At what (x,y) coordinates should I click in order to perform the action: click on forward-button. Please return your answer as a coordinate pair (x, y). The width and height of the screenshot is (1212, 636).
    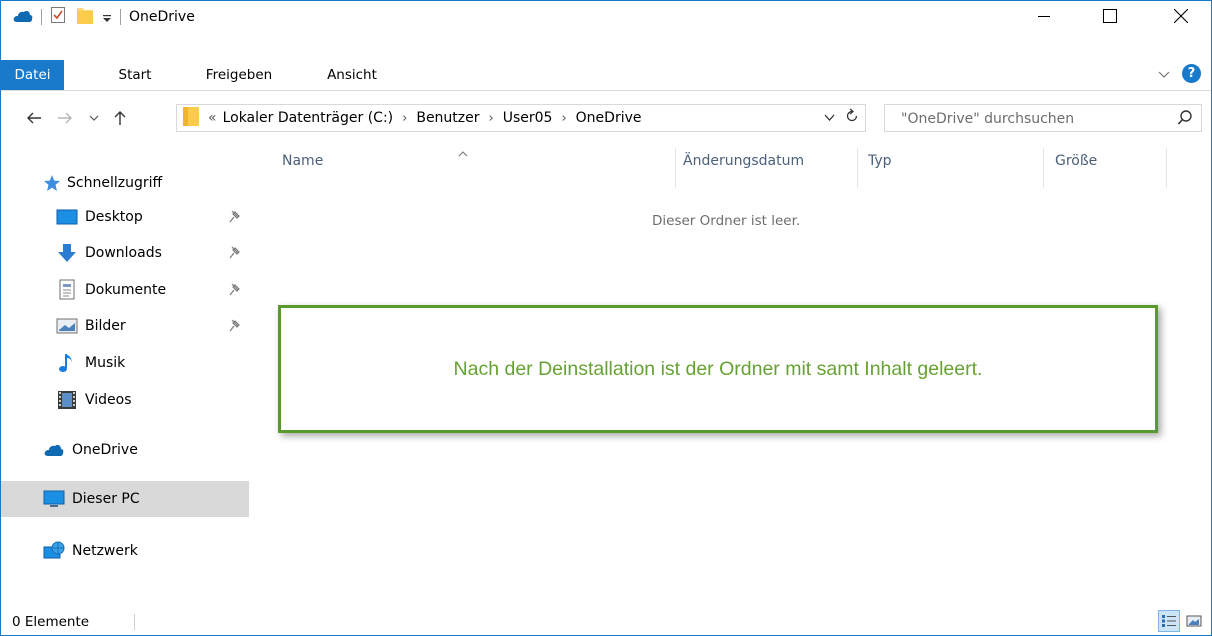
    Looking at the image, I should click on (65, 118).